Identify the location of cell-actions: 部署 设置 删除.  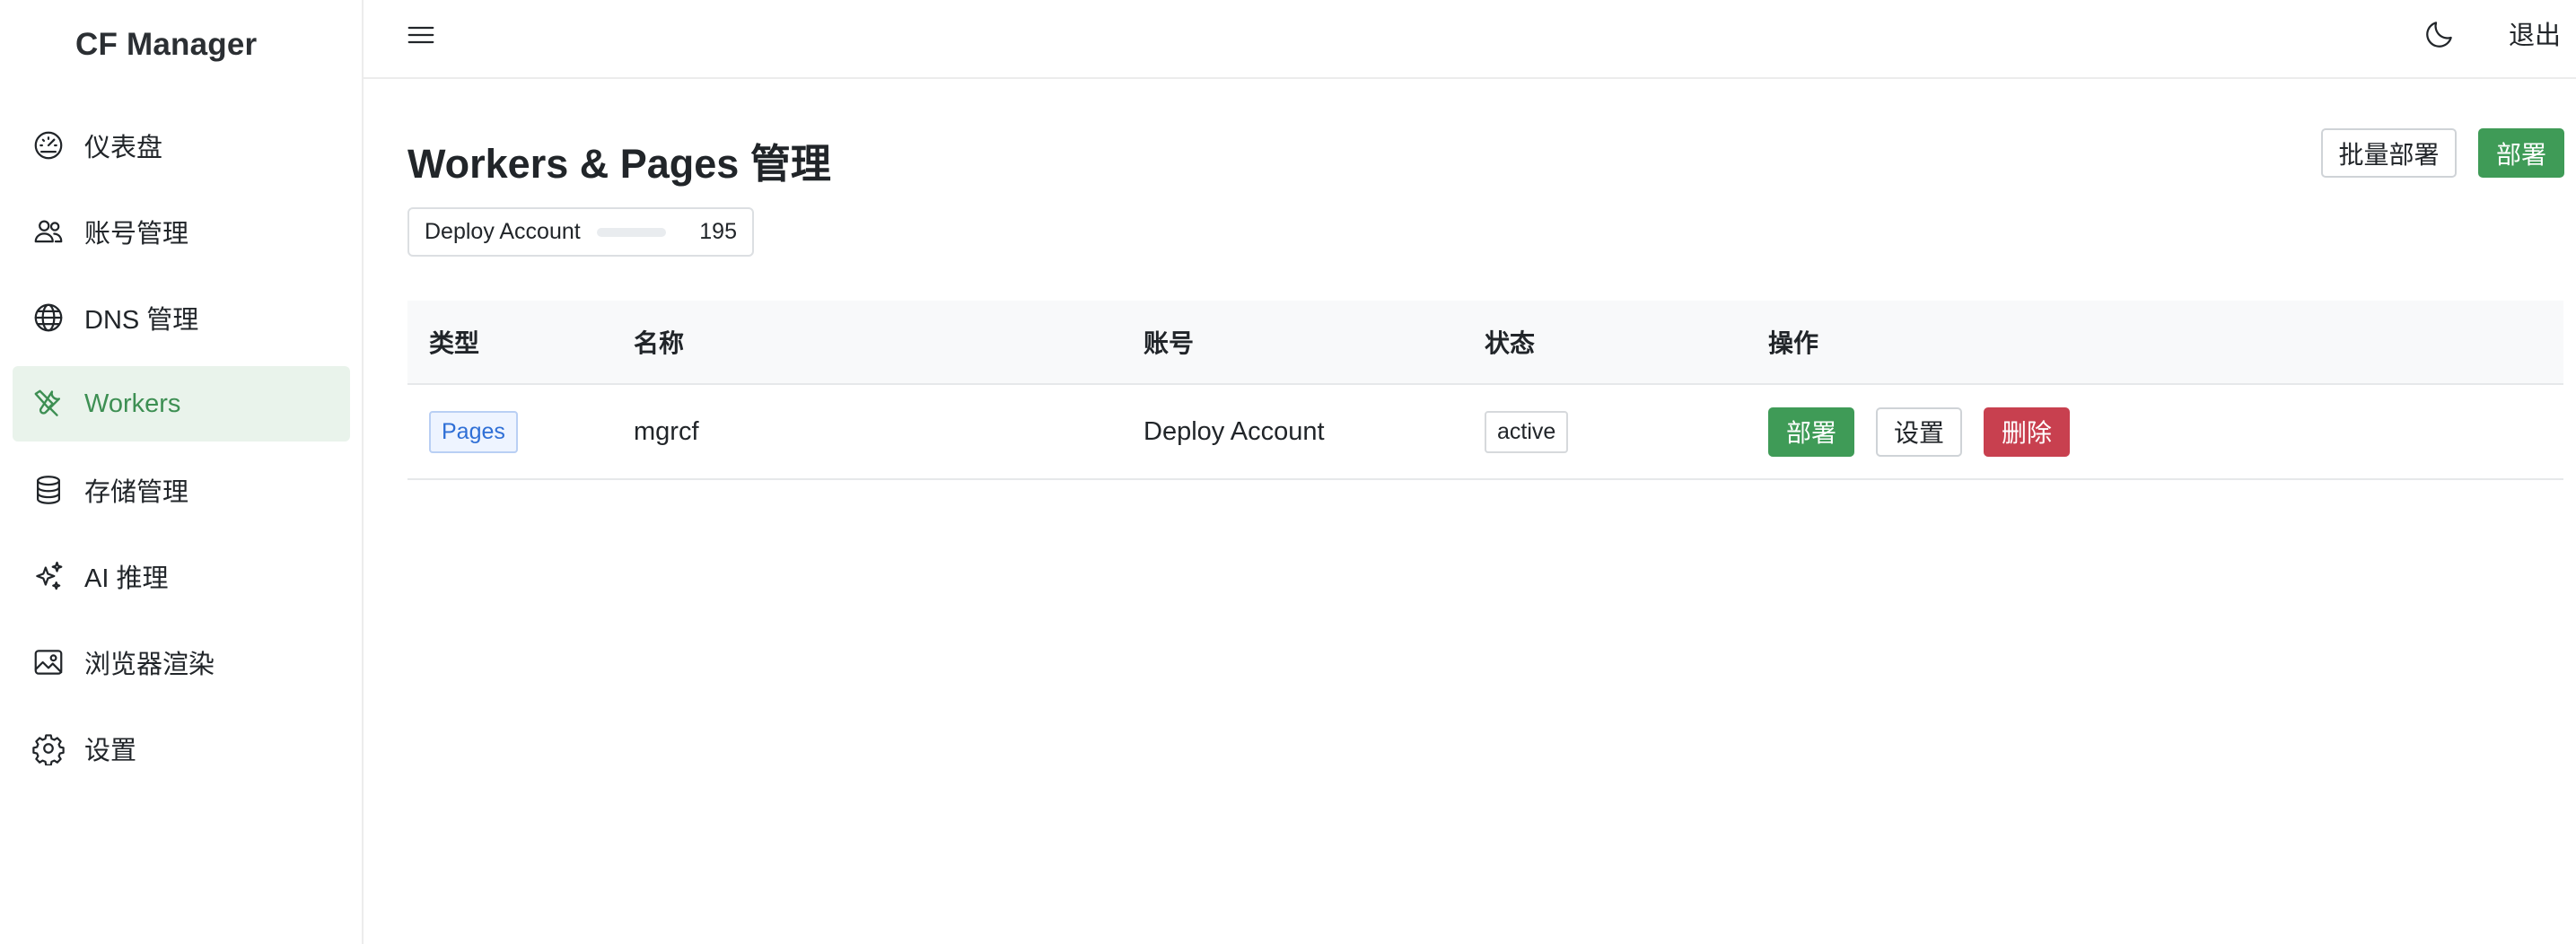
(2165, 431).